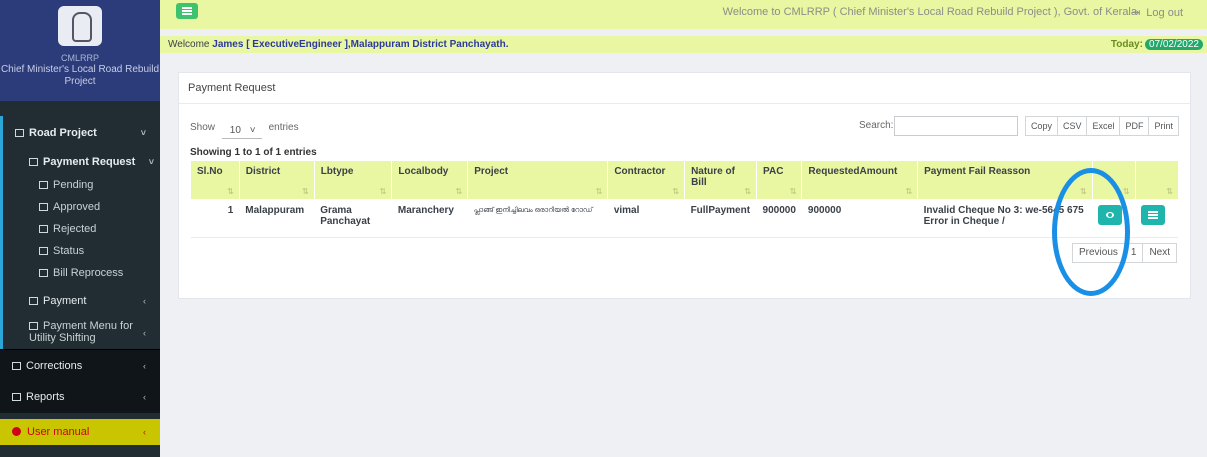 Image resolution: width=1207 pixels, height=457 pixels. I want to click on sidebar-item-user-manual: User manual ‹, so click(80, 432).